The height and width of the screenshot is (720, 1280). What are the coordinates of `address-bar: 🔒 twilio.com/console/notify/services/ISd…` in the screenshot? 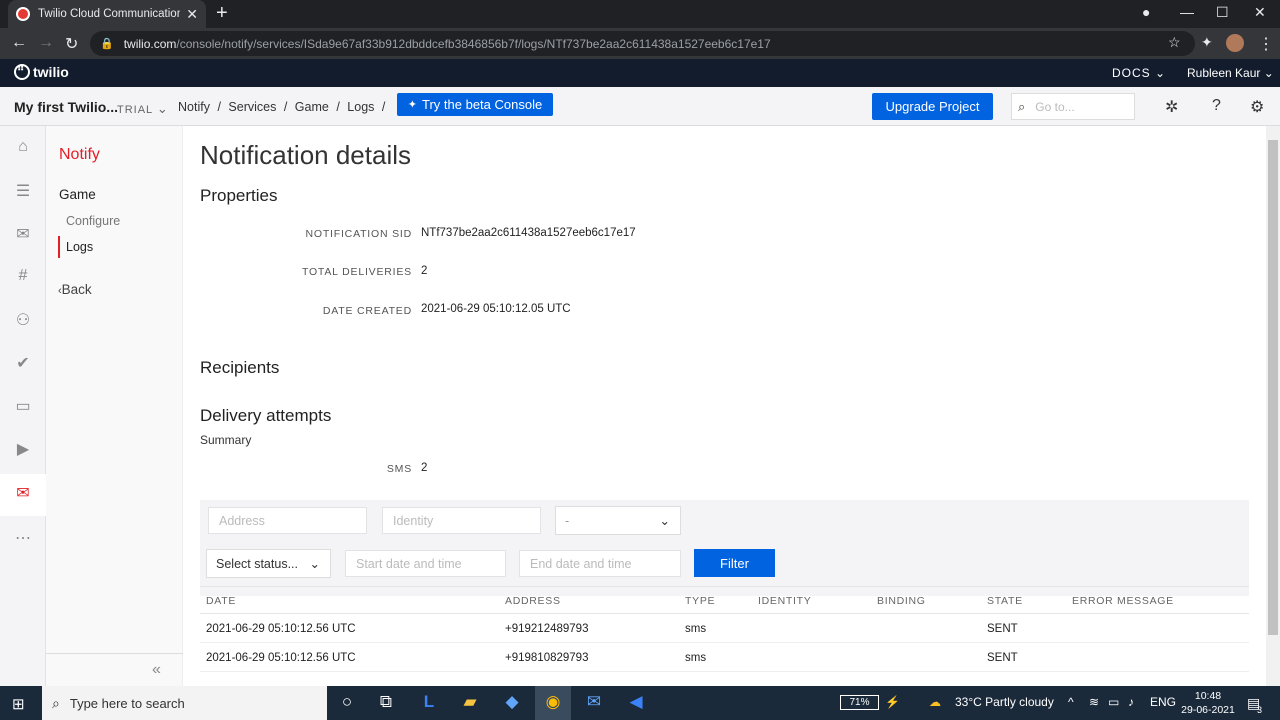 It's located at (642, 43).